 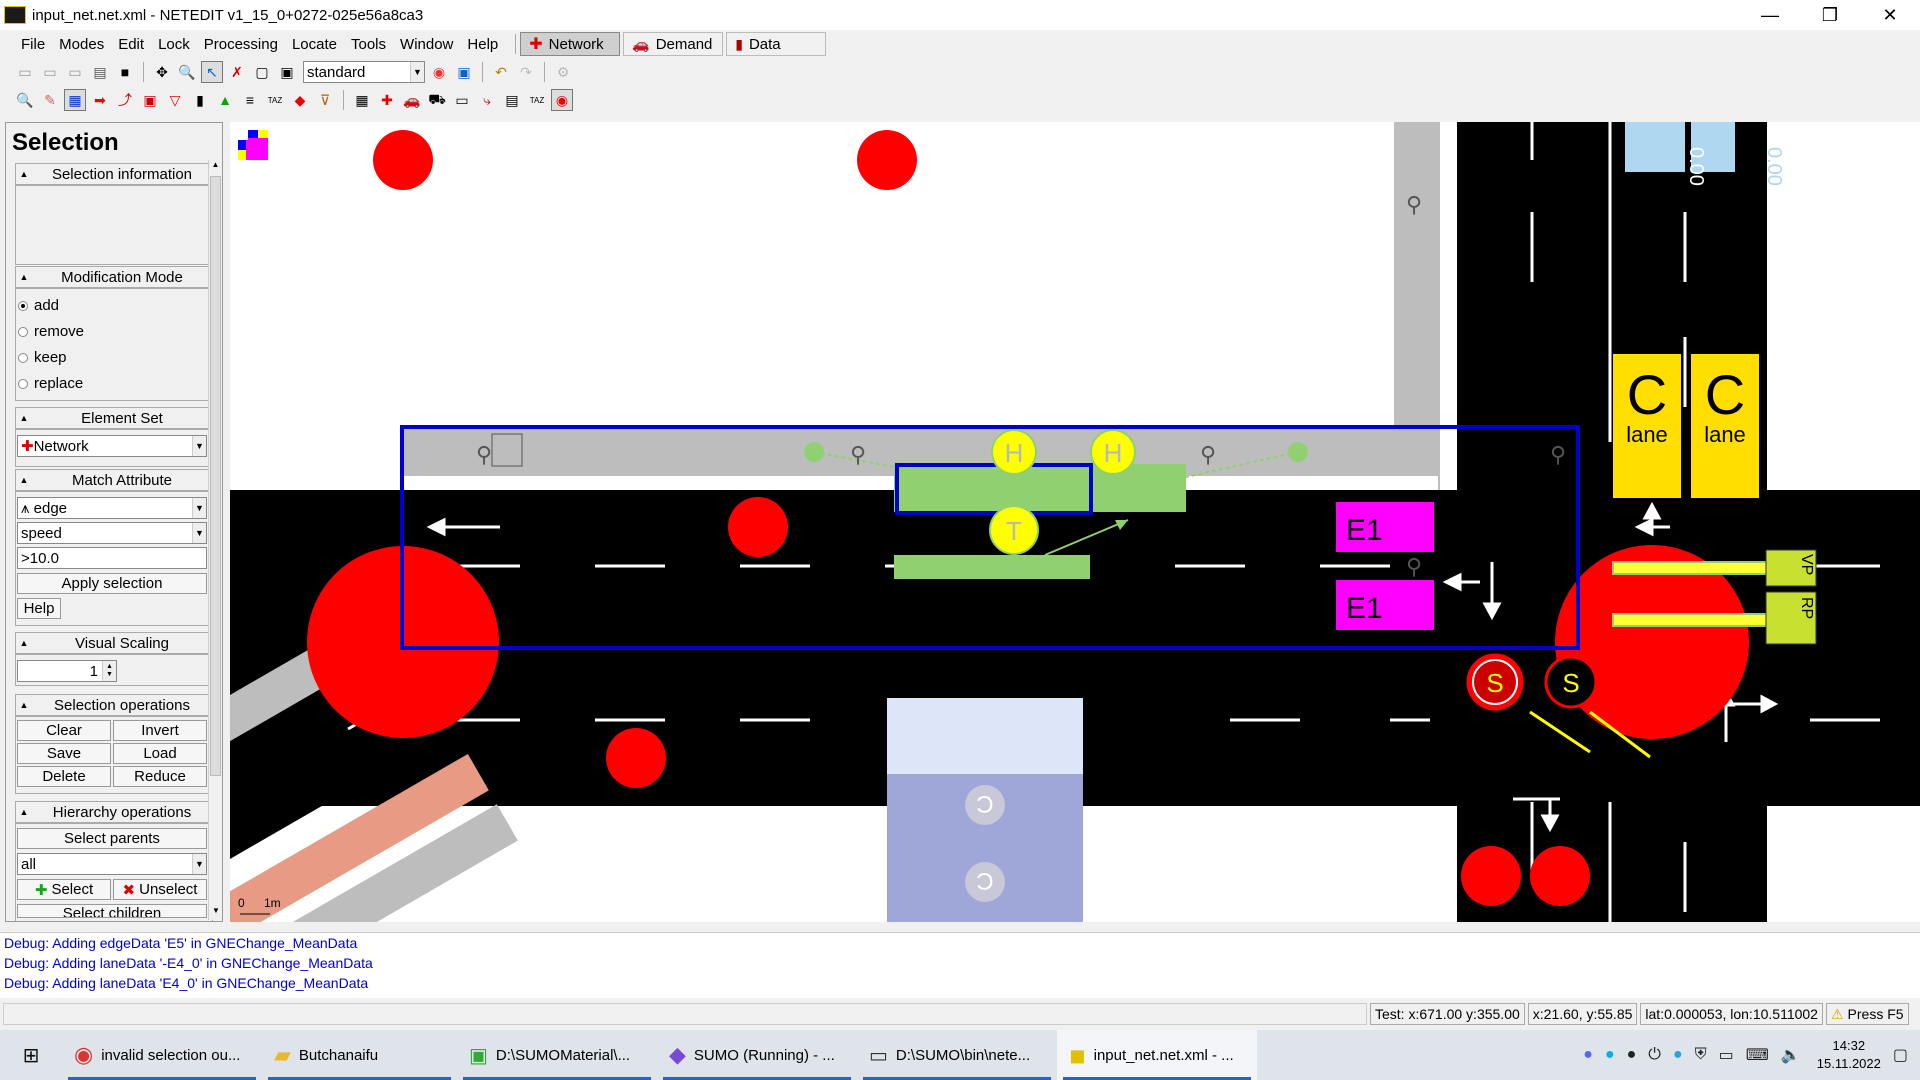 What do you see at coordinates (125, 100) in the screenshot?
I see `create-edge-icon: ⤴` at bounding box center [125, 100].